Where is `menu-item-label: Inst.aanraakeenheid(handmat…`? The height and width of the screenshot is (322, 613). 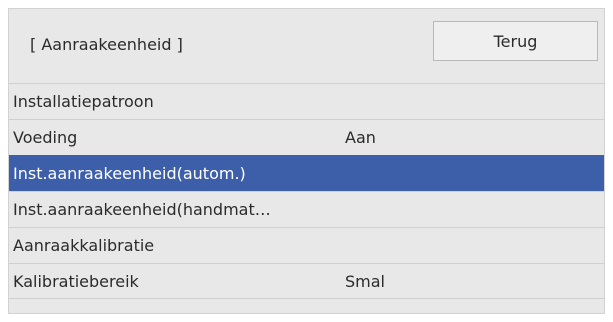
menu-item-label: Inst.aanraakeenheid(handmat… is located at coordinates (142, 209).